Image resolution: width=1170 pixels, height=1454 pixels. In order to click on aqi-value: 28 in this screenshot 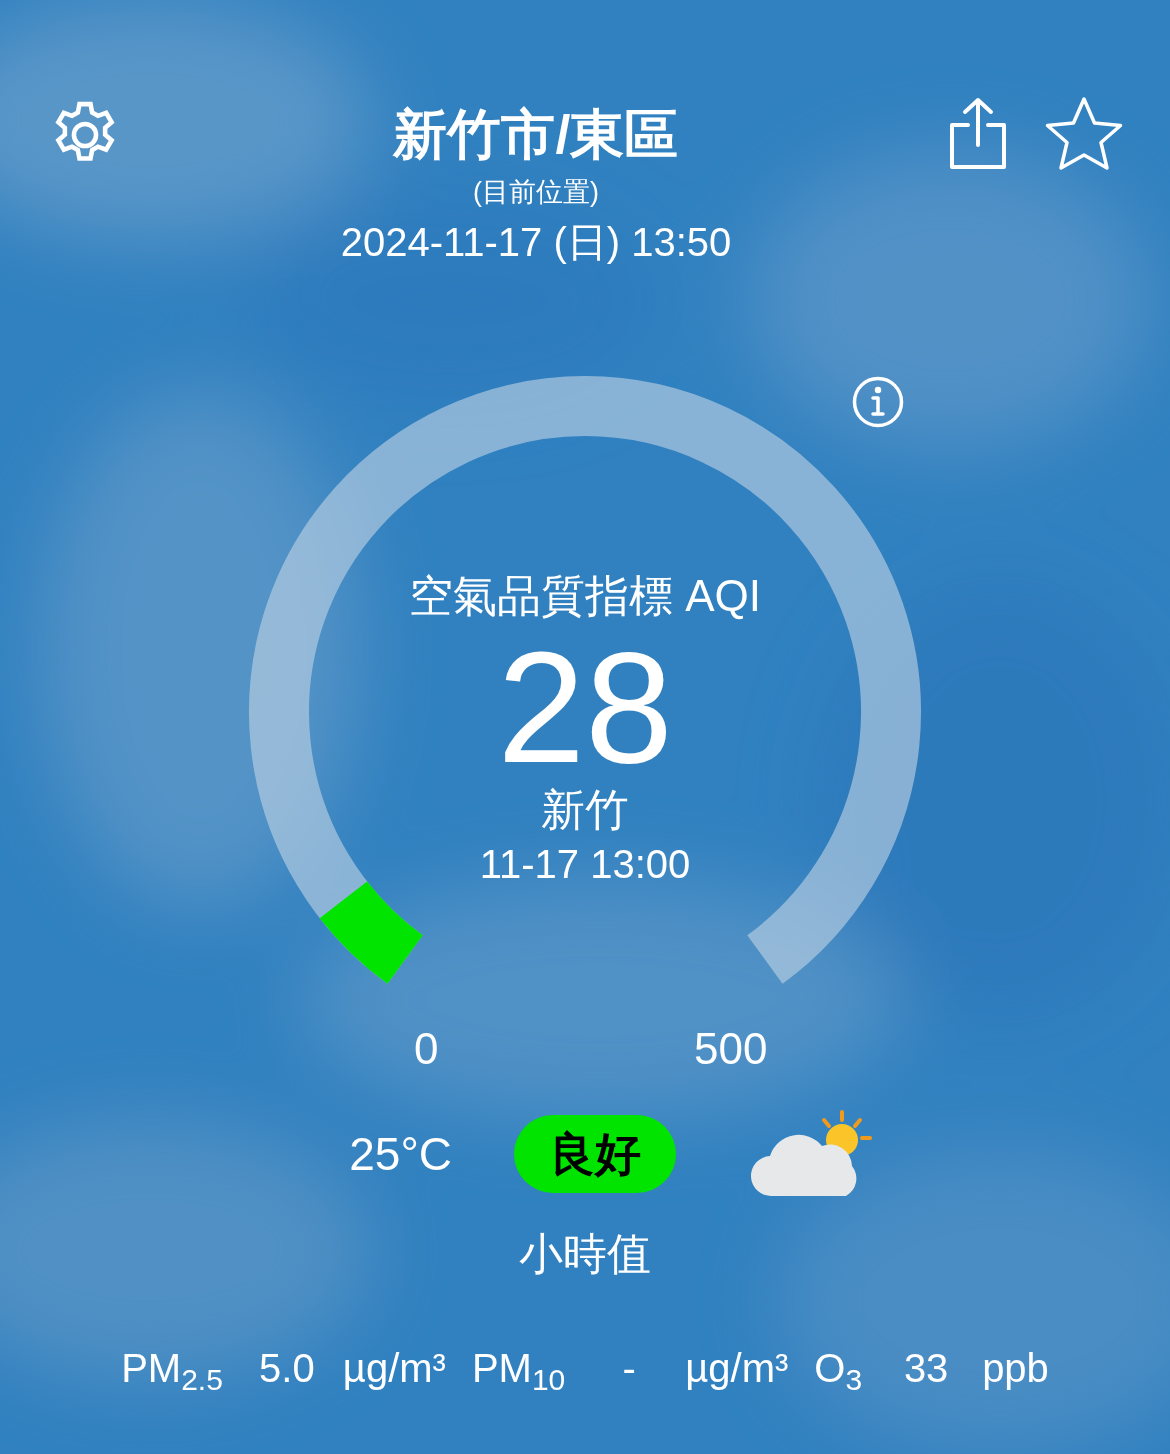, I will do `click(585, 707)`.